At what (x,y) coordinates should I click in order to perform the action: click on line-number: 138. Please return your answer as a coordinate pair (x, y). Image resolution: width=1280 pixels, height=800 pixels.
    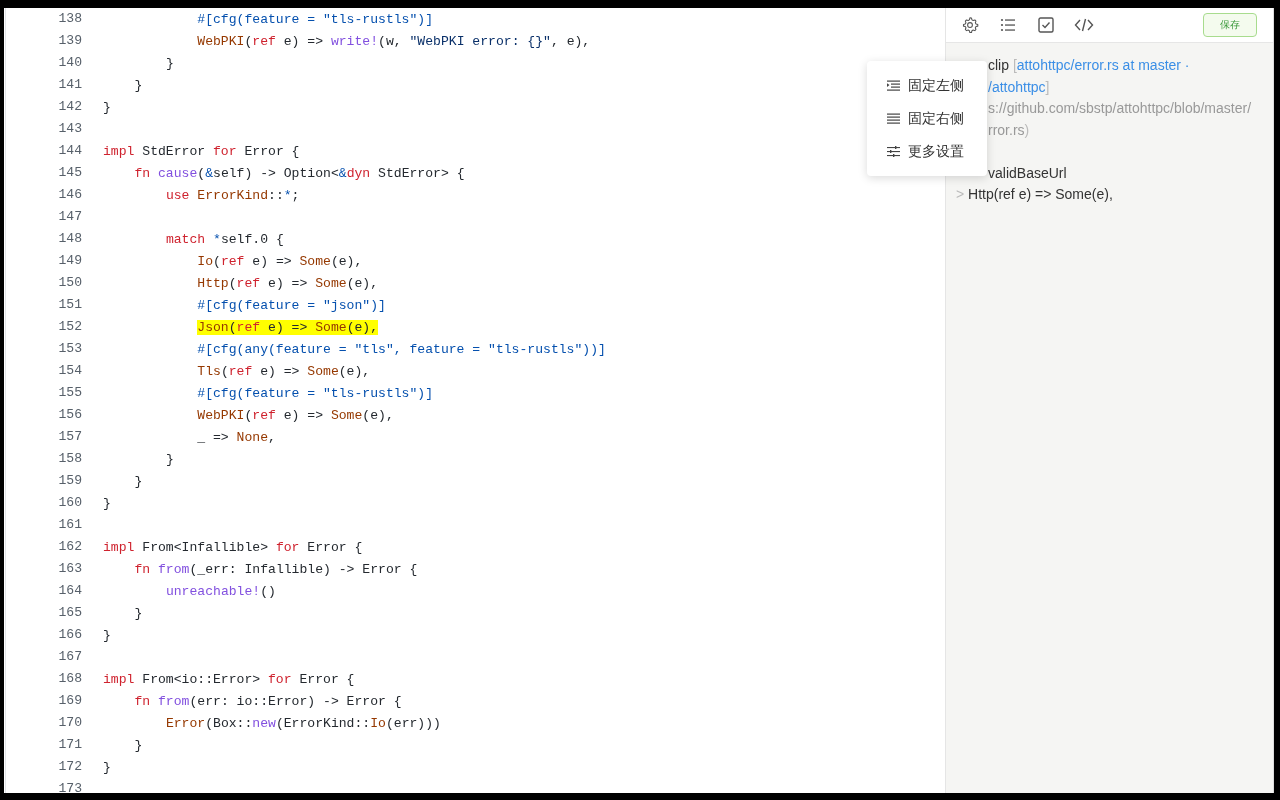
    Looking at the image, I should click on (43, 19).